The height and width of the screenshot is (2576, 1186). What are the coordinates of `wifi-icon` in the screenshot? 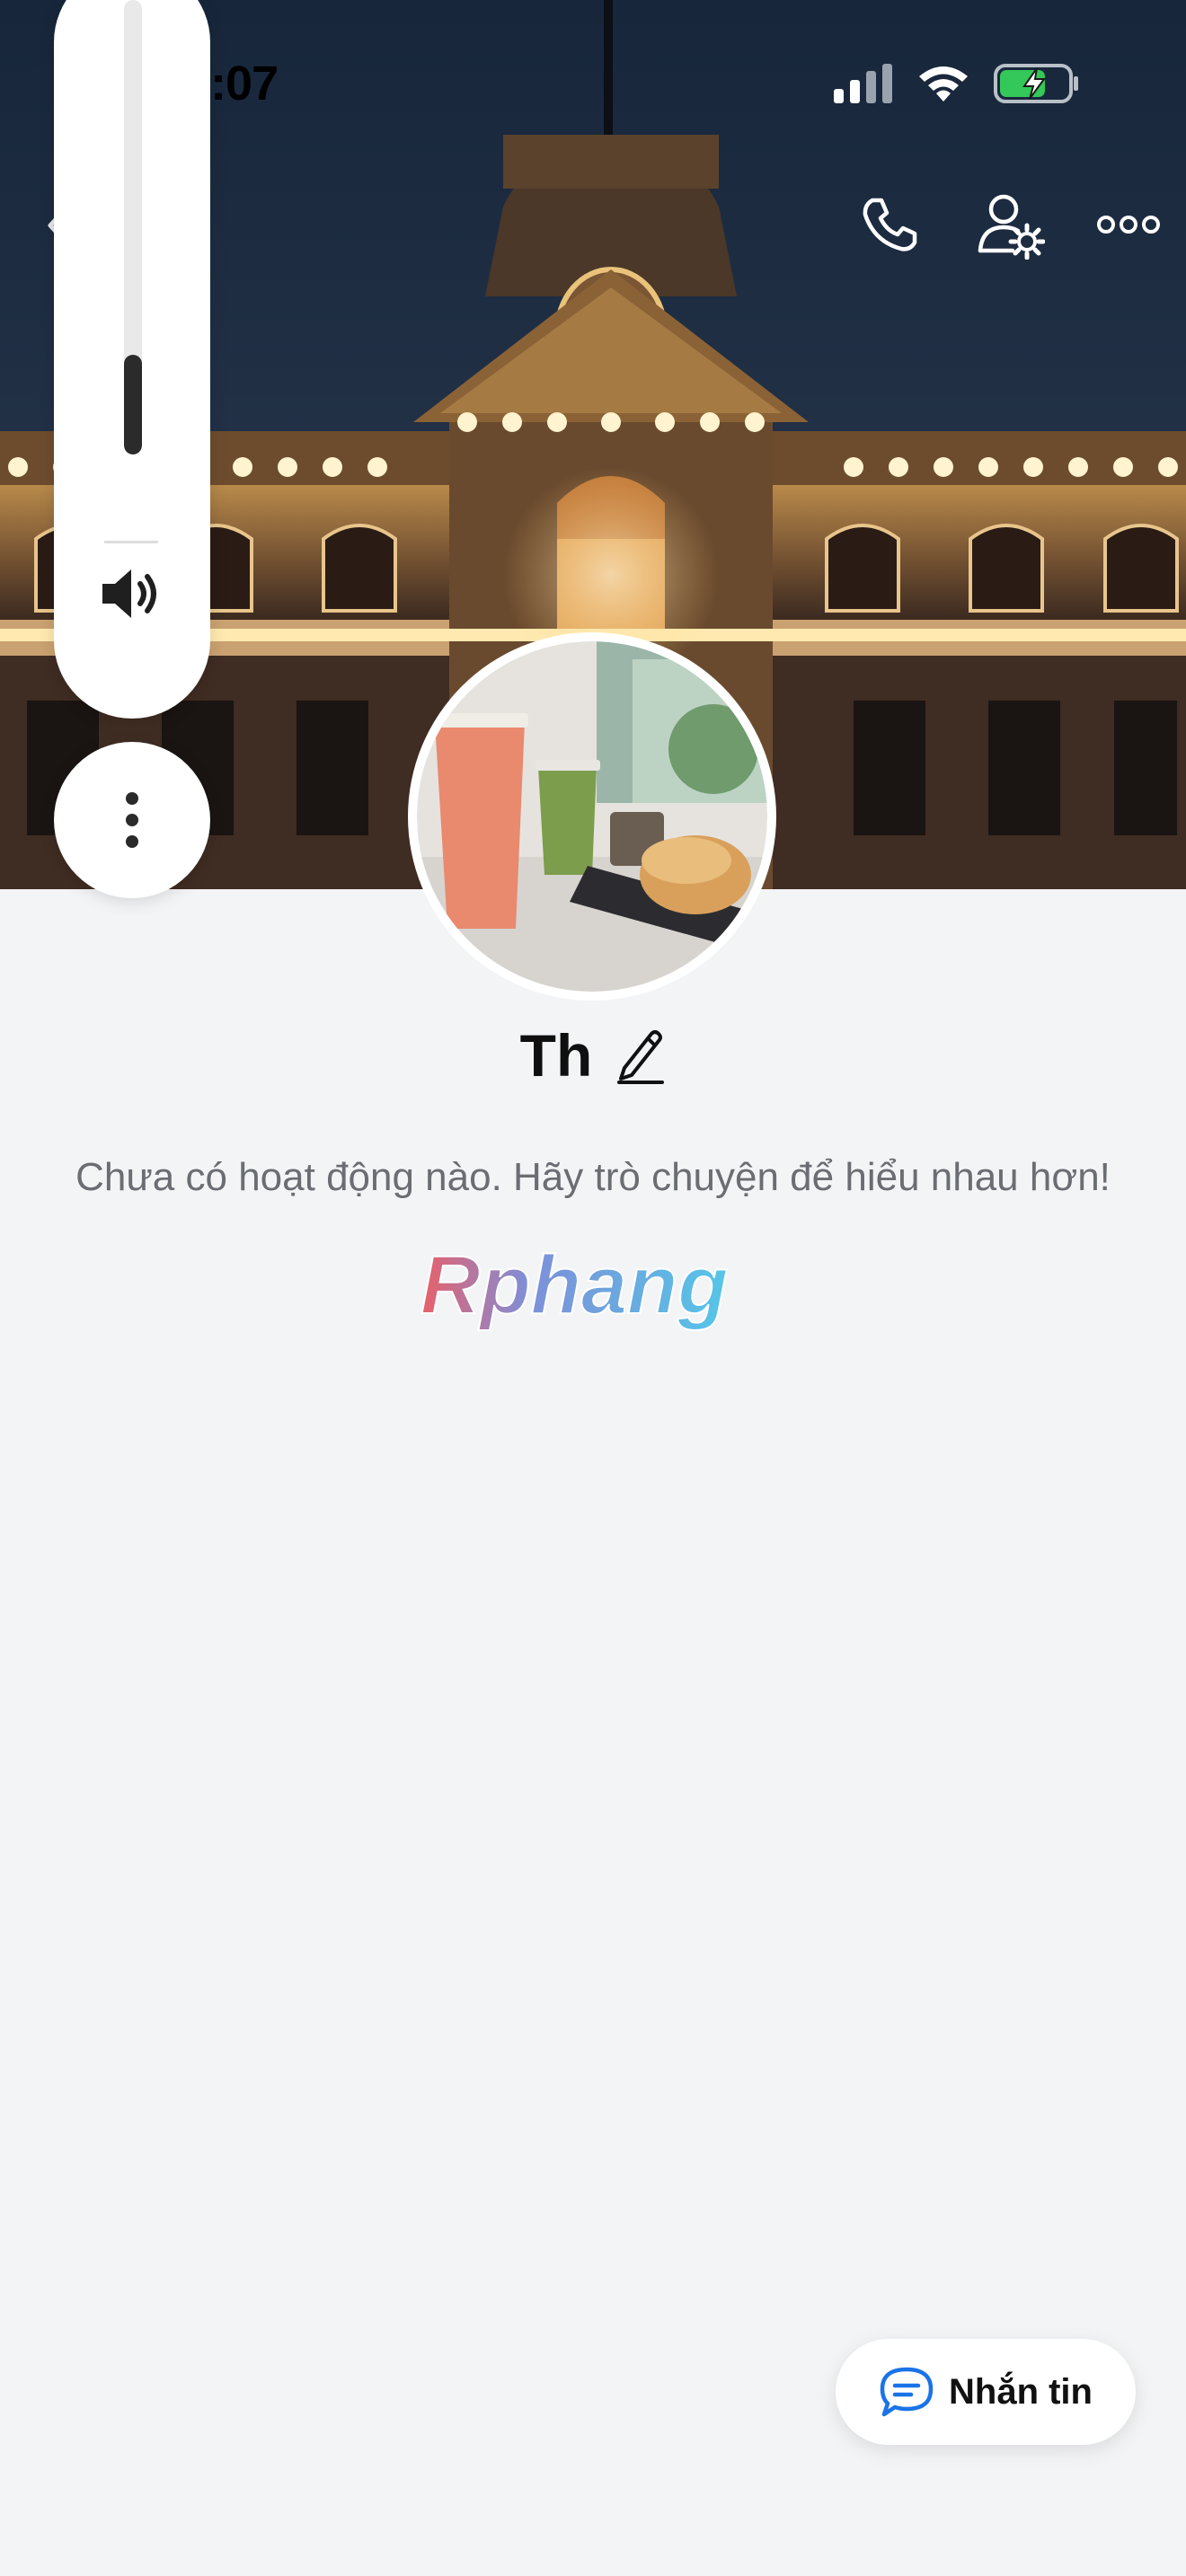 It's located at (943, 83).